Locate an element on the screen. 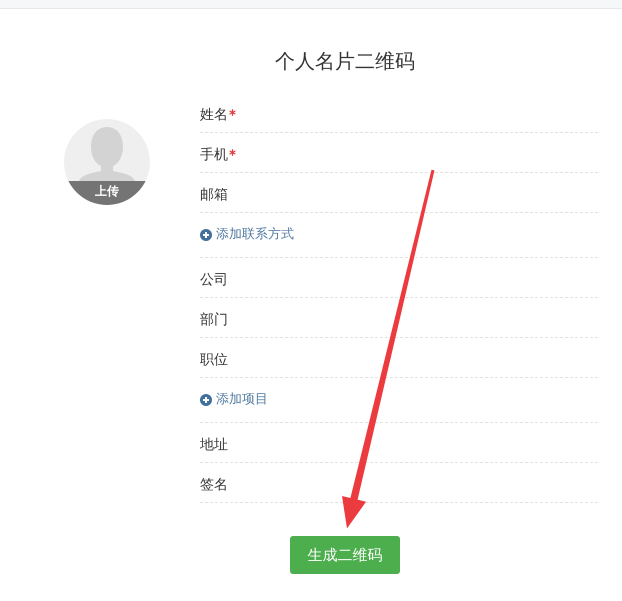  field-label: 姓名 is located at coordinates (214, 115).